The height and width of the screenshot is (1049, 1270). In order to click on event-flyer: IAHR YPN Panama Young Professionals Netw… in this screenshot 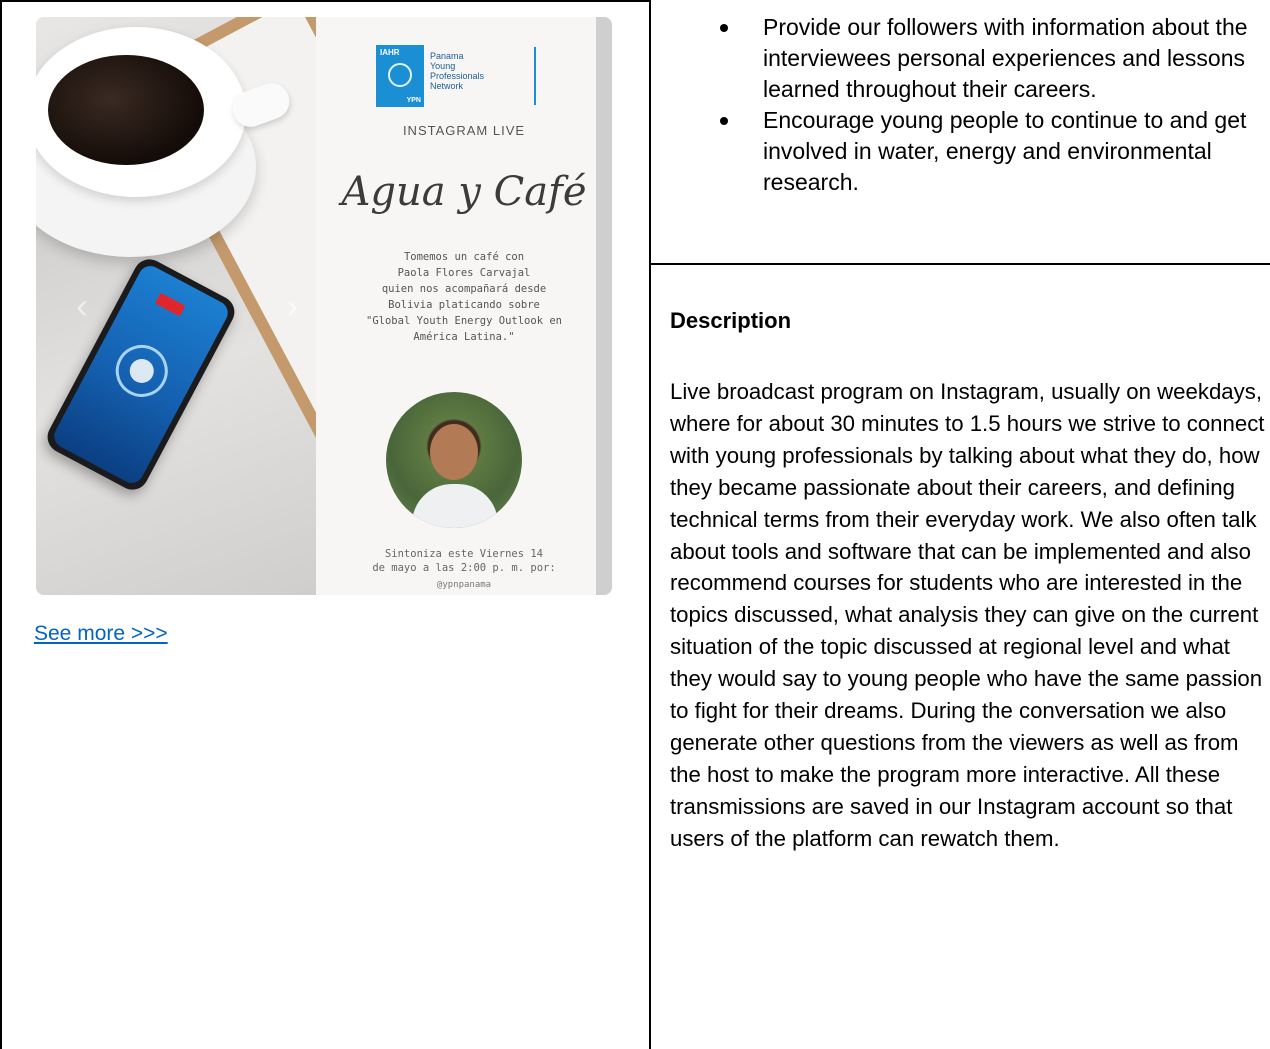, I will do `click(449, 306)`.